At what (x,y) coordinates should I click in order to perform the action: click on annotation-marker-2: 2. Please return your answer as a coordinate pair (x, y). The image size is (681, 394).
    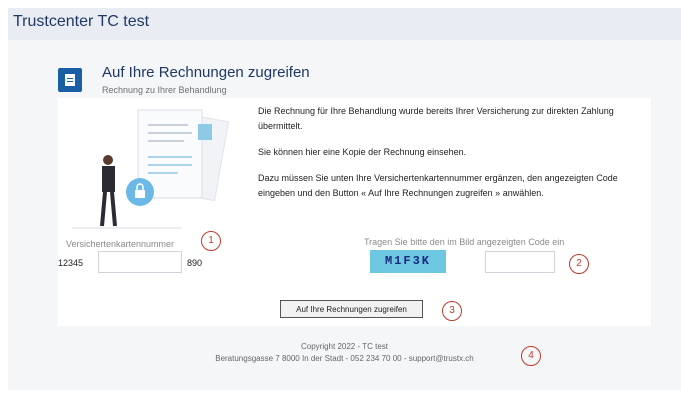
    Looking at the image, I should click on (579, 264).